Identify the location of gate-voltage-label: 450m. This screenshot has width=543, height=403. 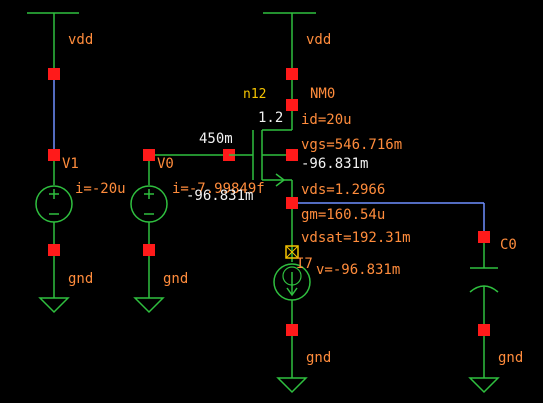
(216, 139).